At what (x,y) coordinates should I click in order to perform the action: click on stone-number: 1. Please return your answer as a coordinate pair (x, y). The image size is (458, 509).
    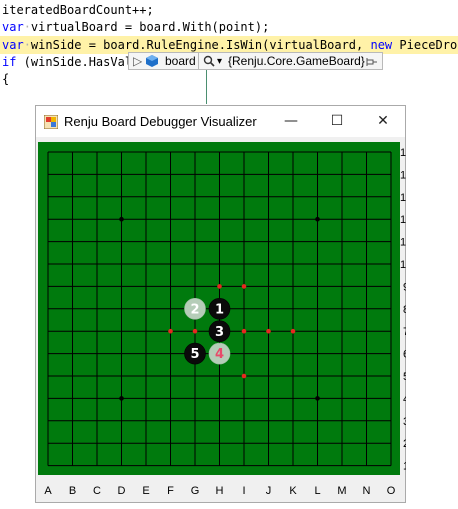
    Looking at the image, I should click on (219, 309).